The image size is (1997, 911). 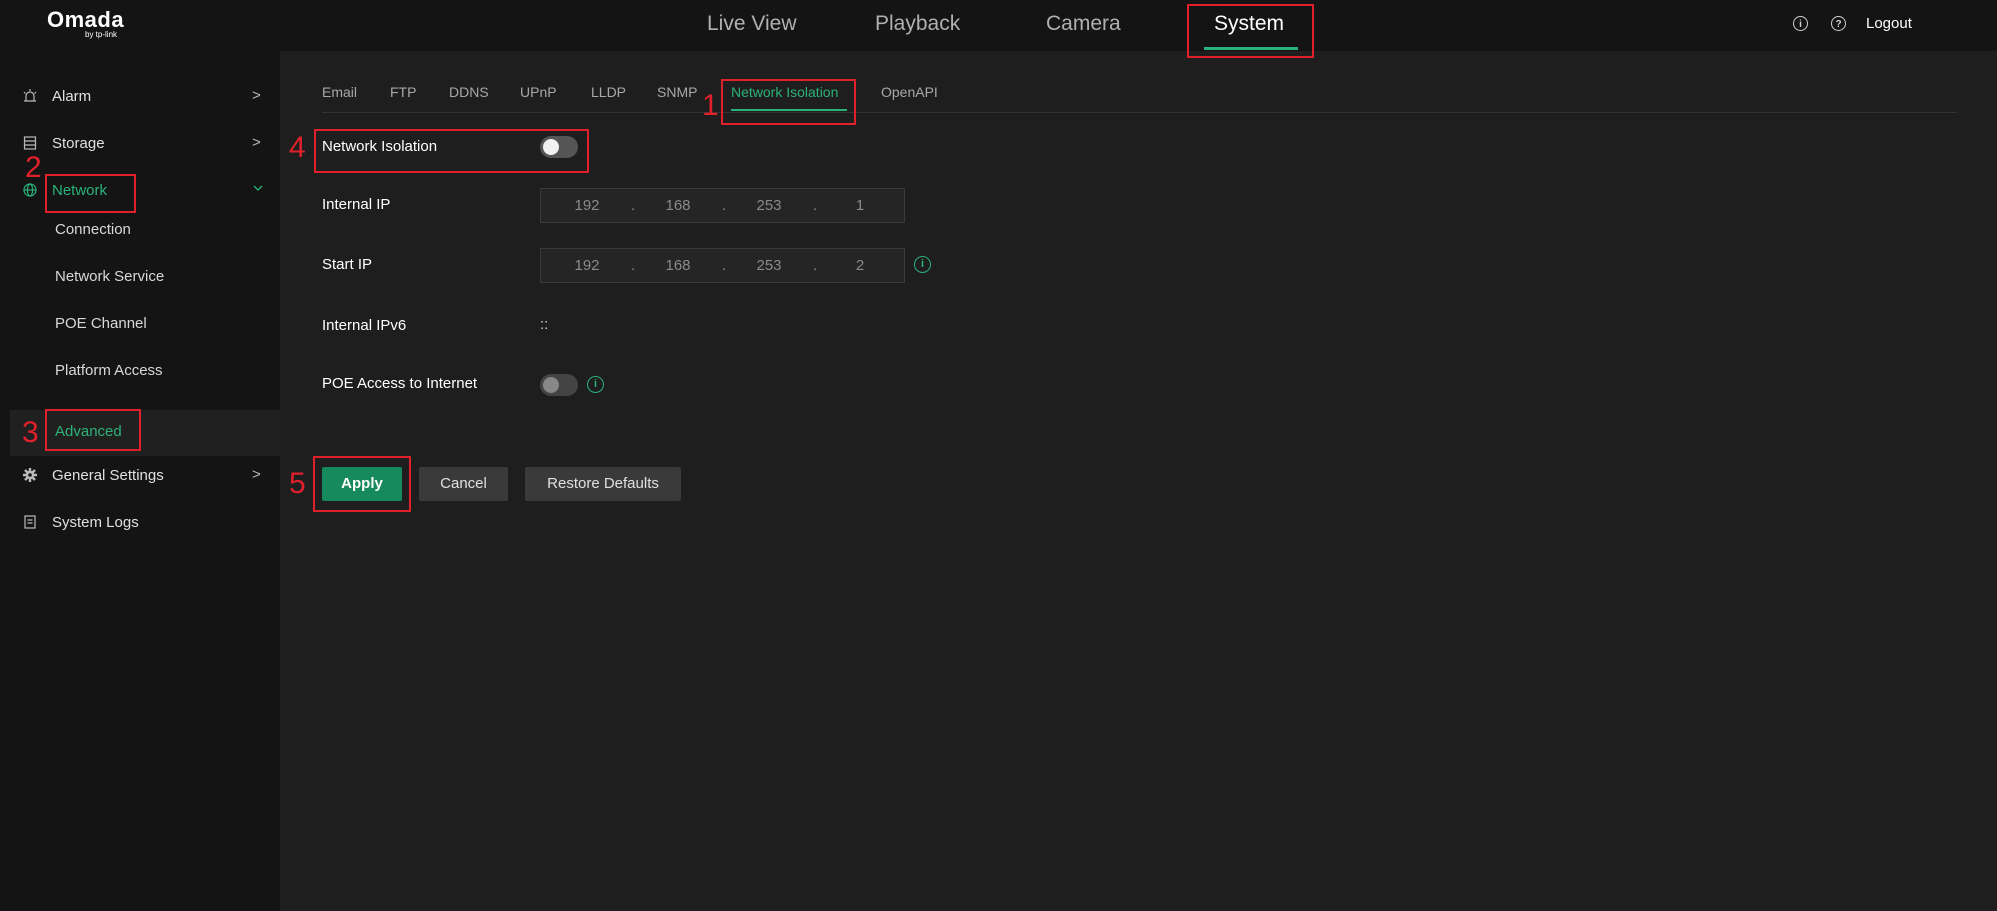 What do you see at coordinates (297, 483) in the screenshot?
I see `annotation-number: 5` at bounding box center [297, 483].